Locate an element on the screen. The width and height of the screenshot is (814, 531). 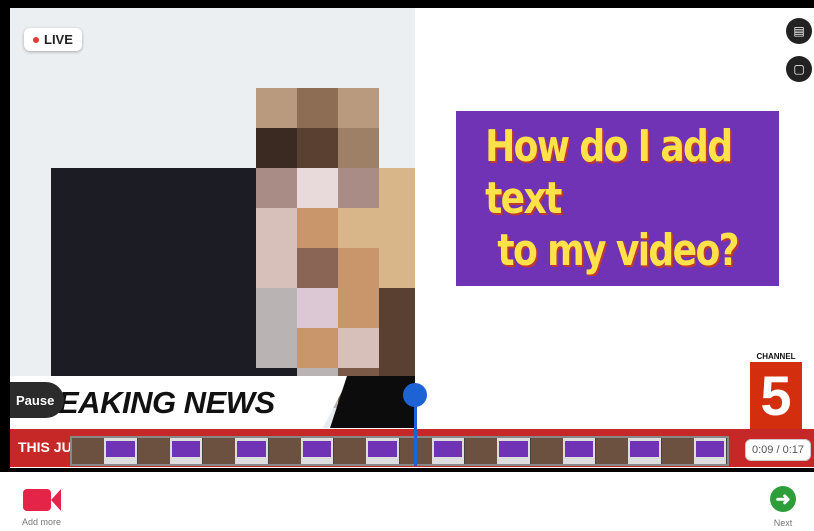
timeline-strip is located at coordinates (399, 451).